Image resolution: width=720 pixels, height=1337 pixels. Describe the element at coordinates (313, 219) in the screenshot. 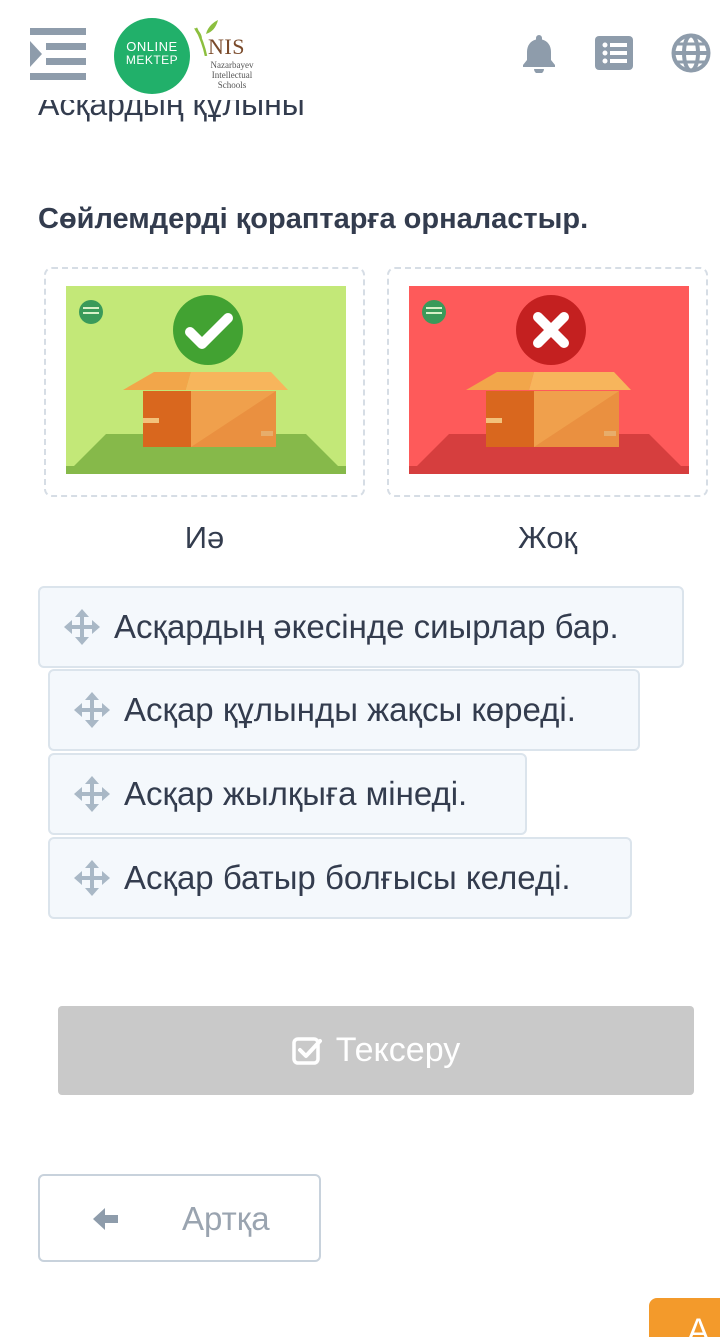

I see `task-instruction: Сөйлемдерді қораптарға орналастыр.` at that location.